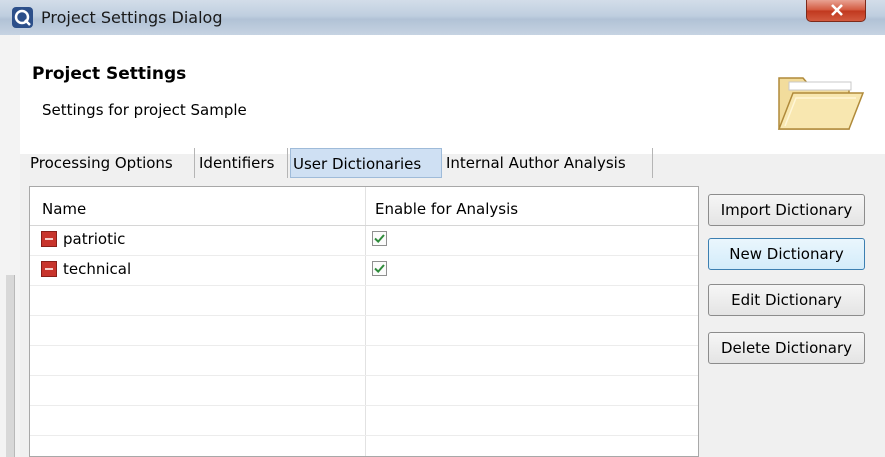  Describe the element at coordinates (446, 209) in the screenshot. I see `column-header-enable: Enable for Analysis` at that location.